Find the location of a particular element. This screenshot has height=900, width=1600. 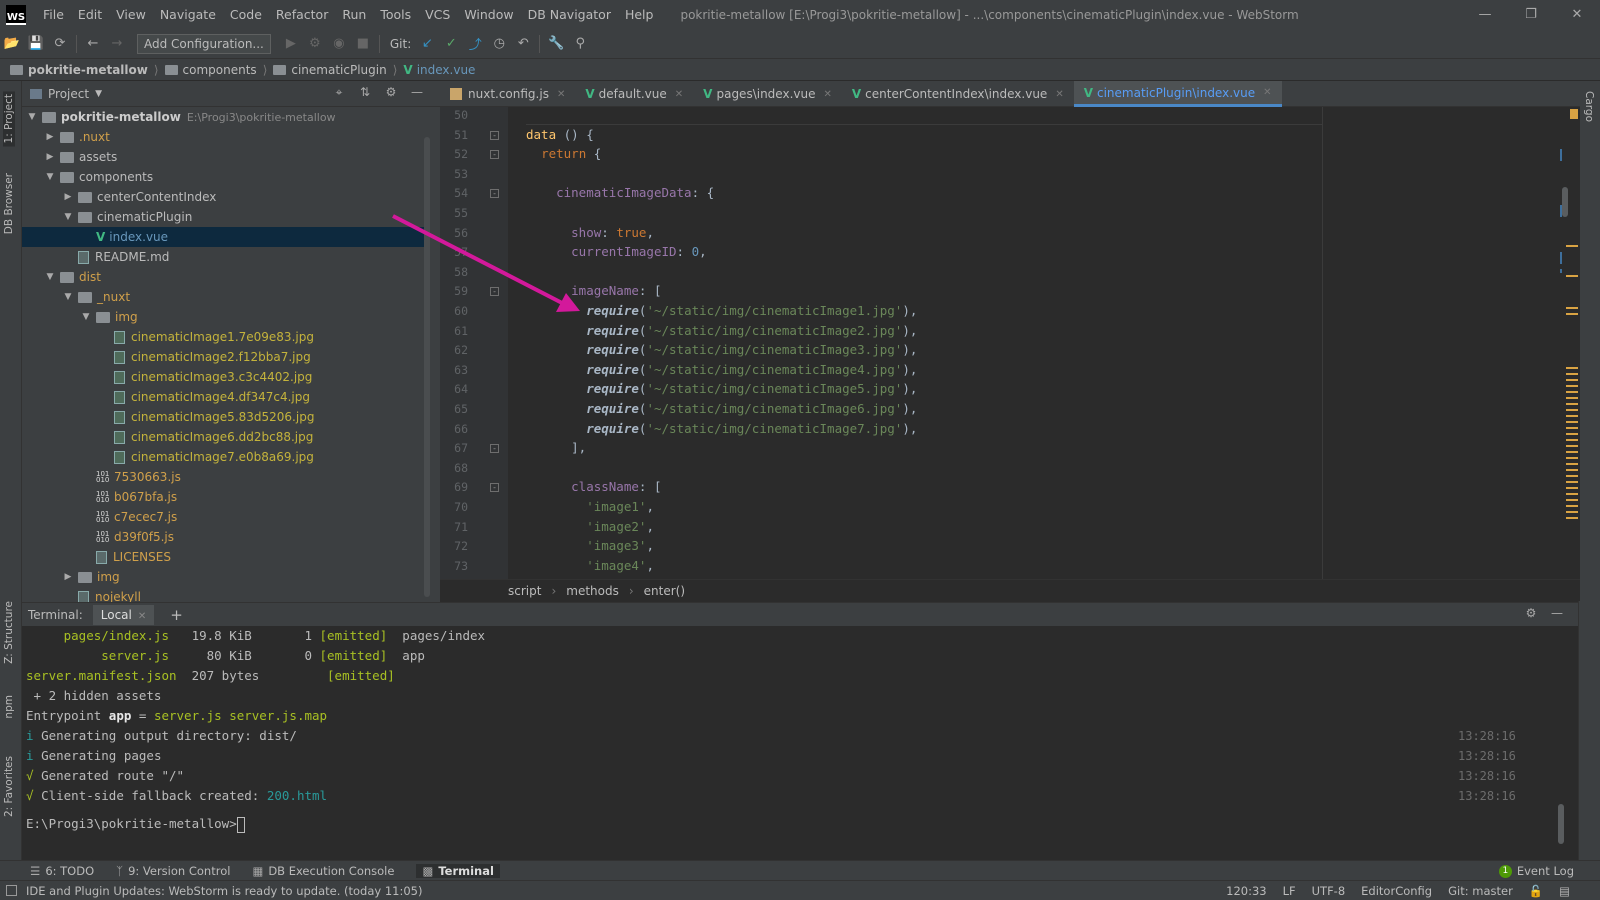

history-icon: ◷ is located at coordinates (499, 43).